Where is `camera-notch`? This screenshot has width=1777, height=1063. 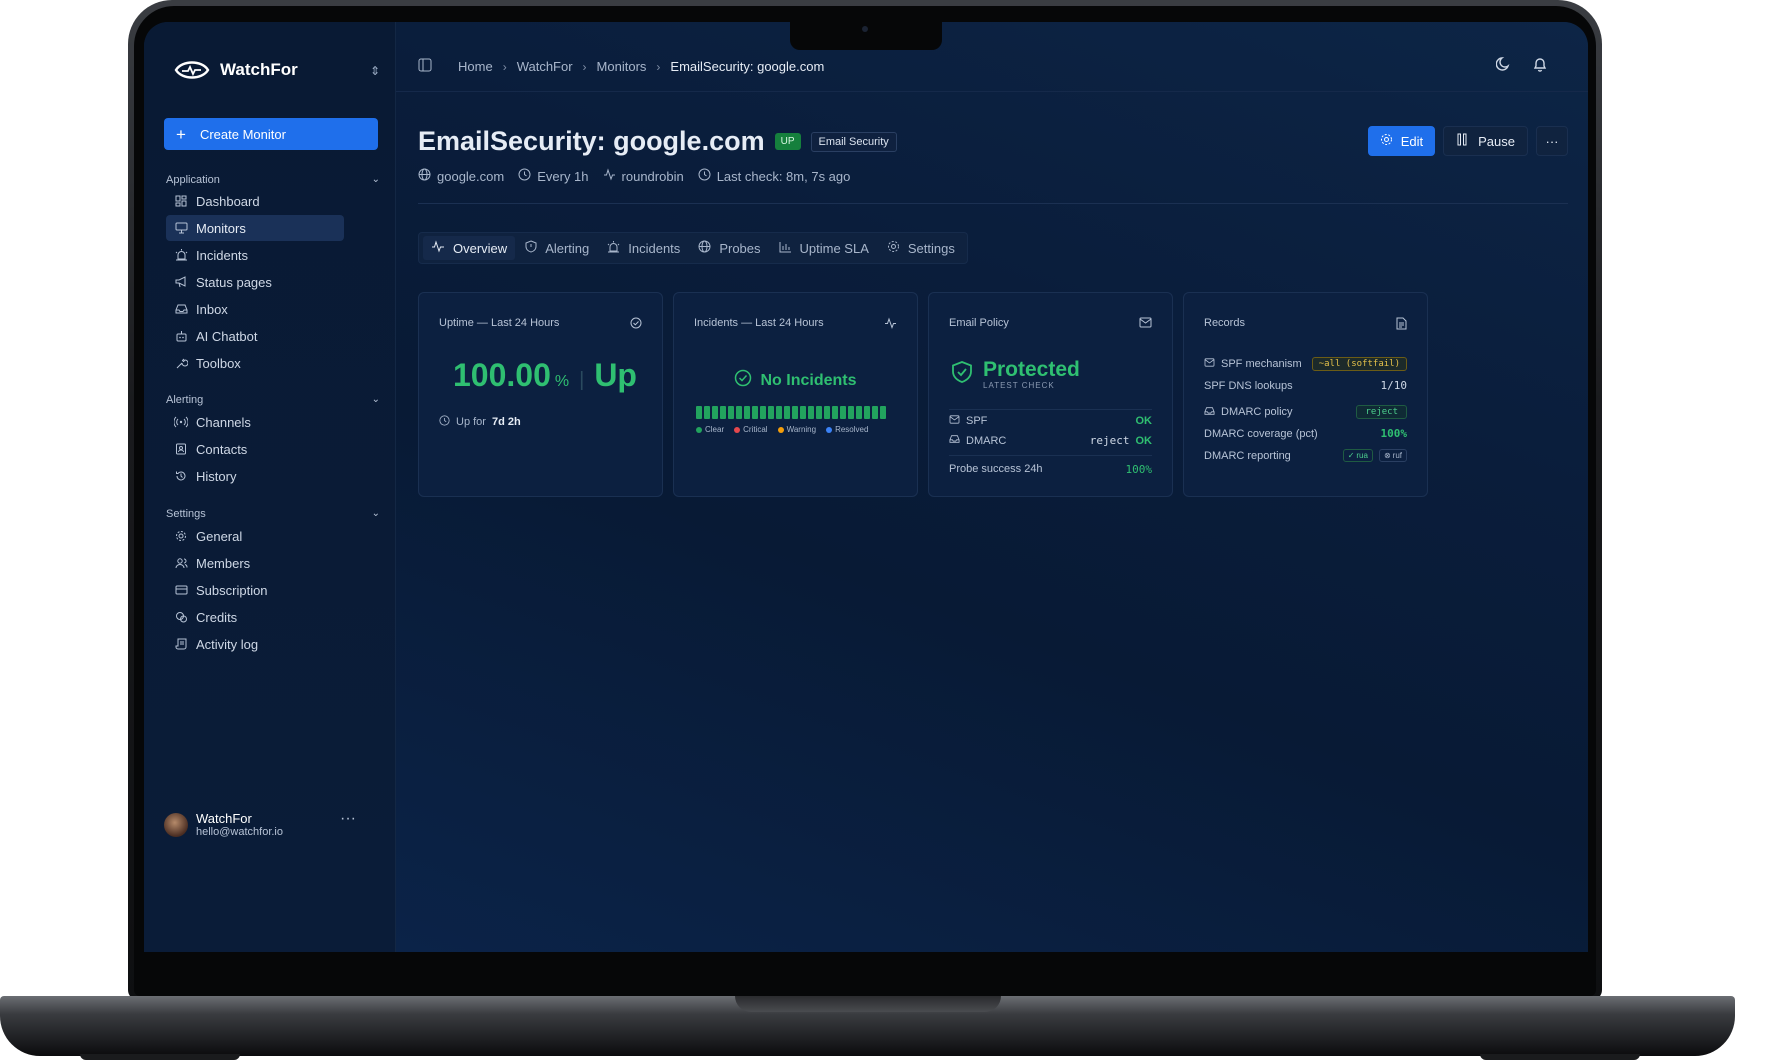
camera-notch is located at coordinates (866, 35).